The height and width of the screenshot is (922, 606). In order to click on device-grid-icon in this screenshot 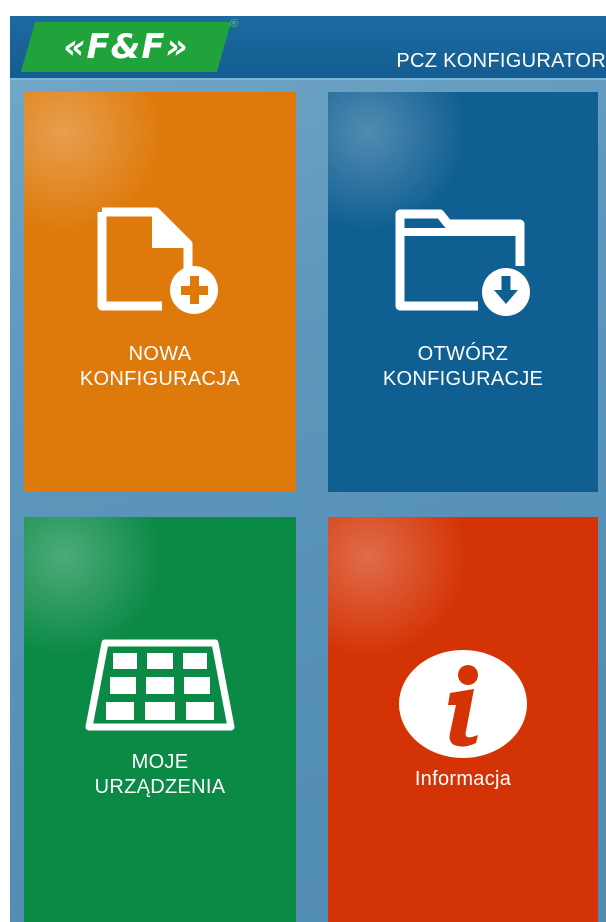, I will do `click(160, 685)`.